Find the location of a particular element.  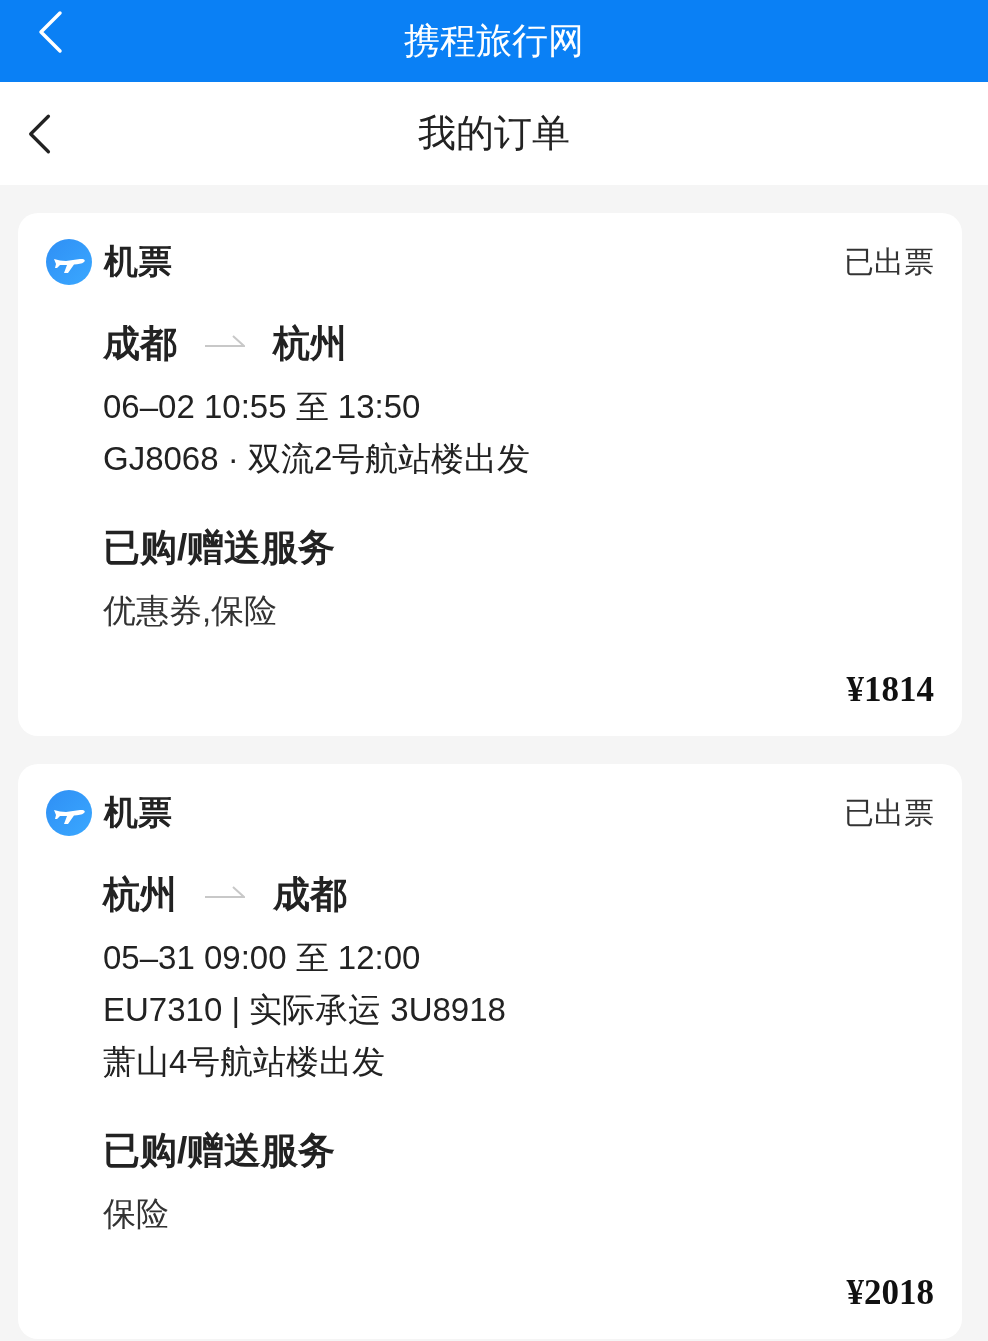

order-price: ¥2018 is located at coordinates (889, 1293).